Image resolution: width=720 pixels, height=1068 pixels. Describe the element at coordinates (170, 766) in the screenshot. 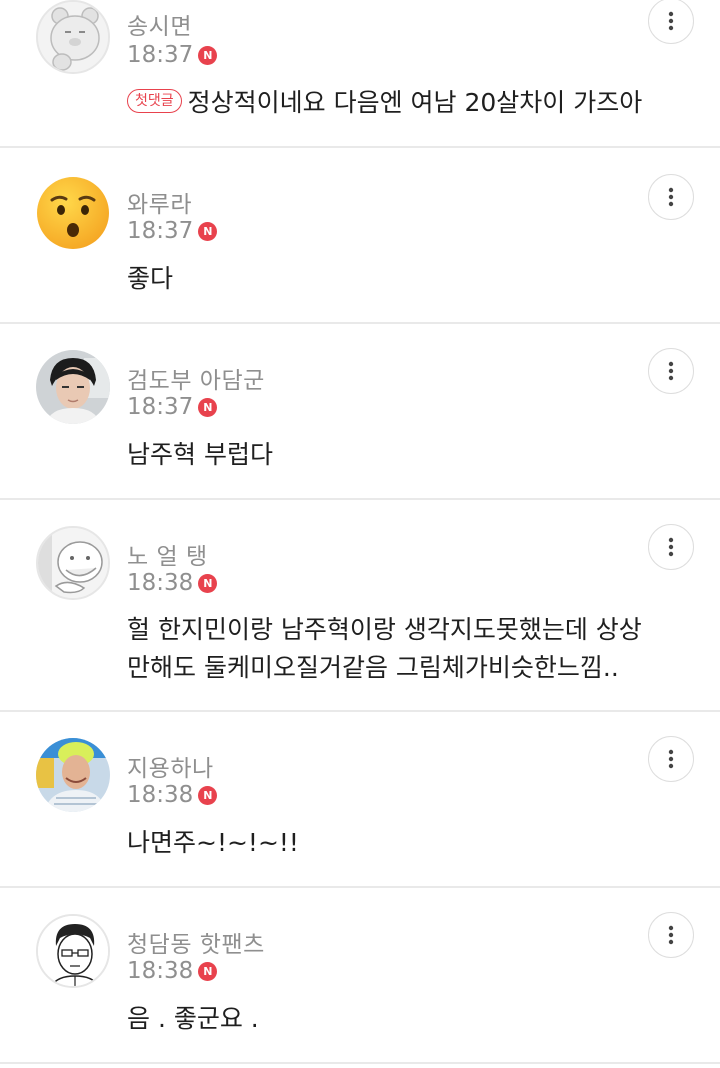

I see `comment-nickname: 지용하나` at that location.